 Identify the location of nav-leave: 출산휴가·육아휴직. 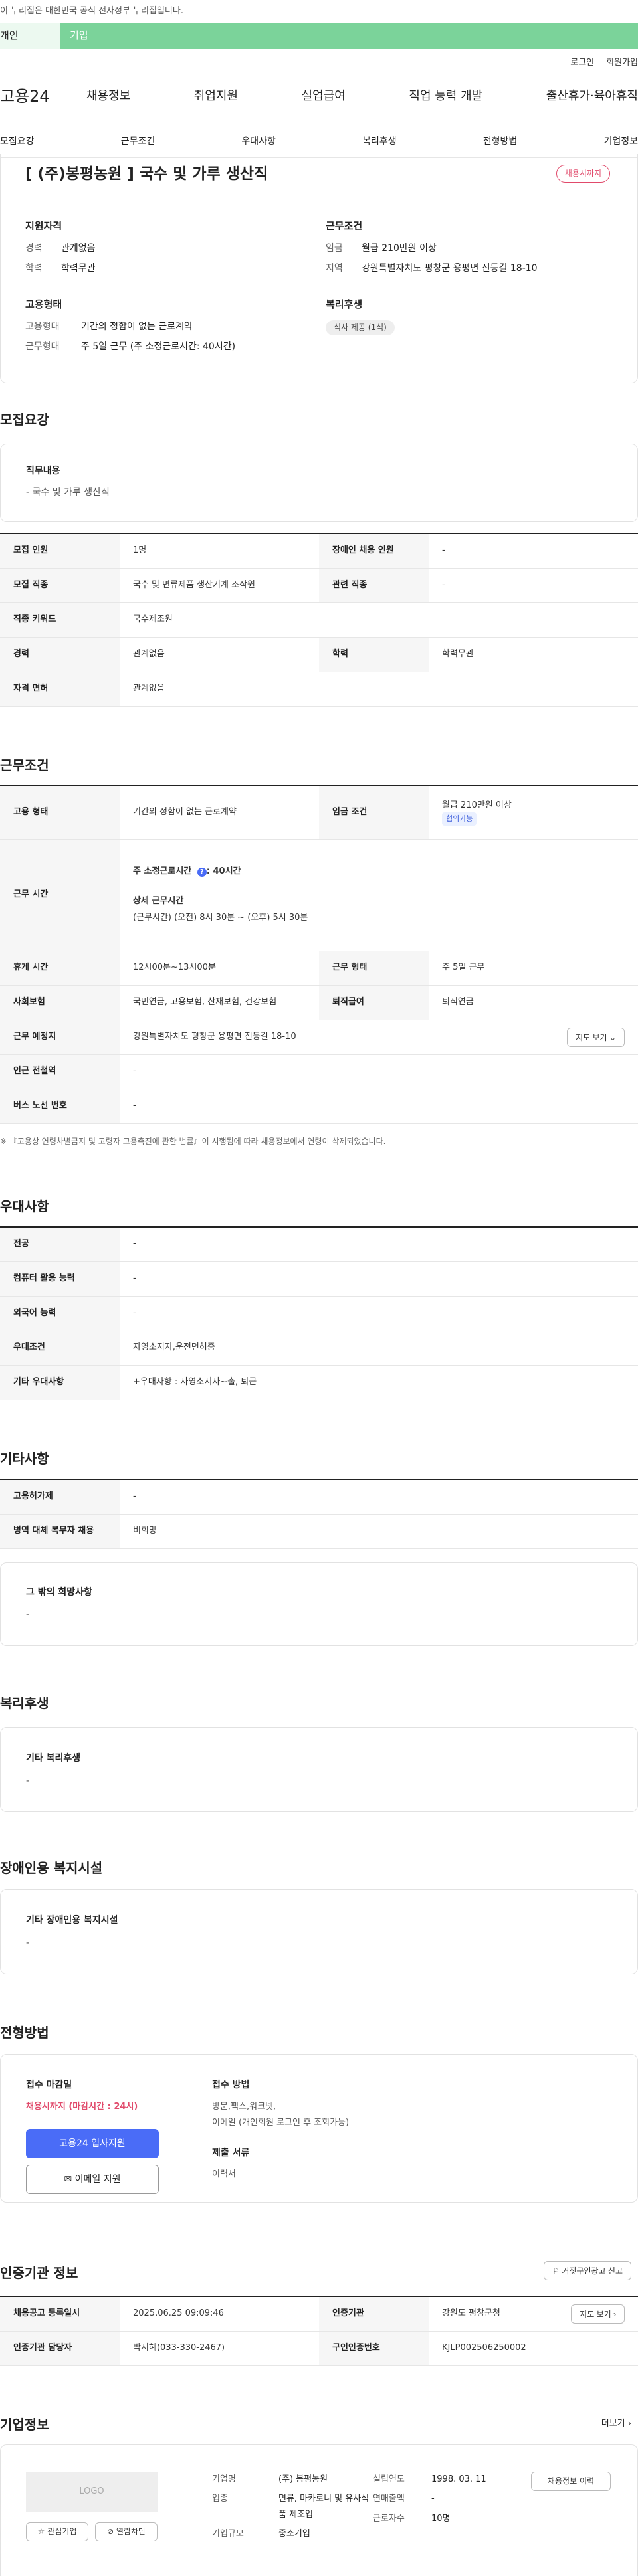
(592, 96).